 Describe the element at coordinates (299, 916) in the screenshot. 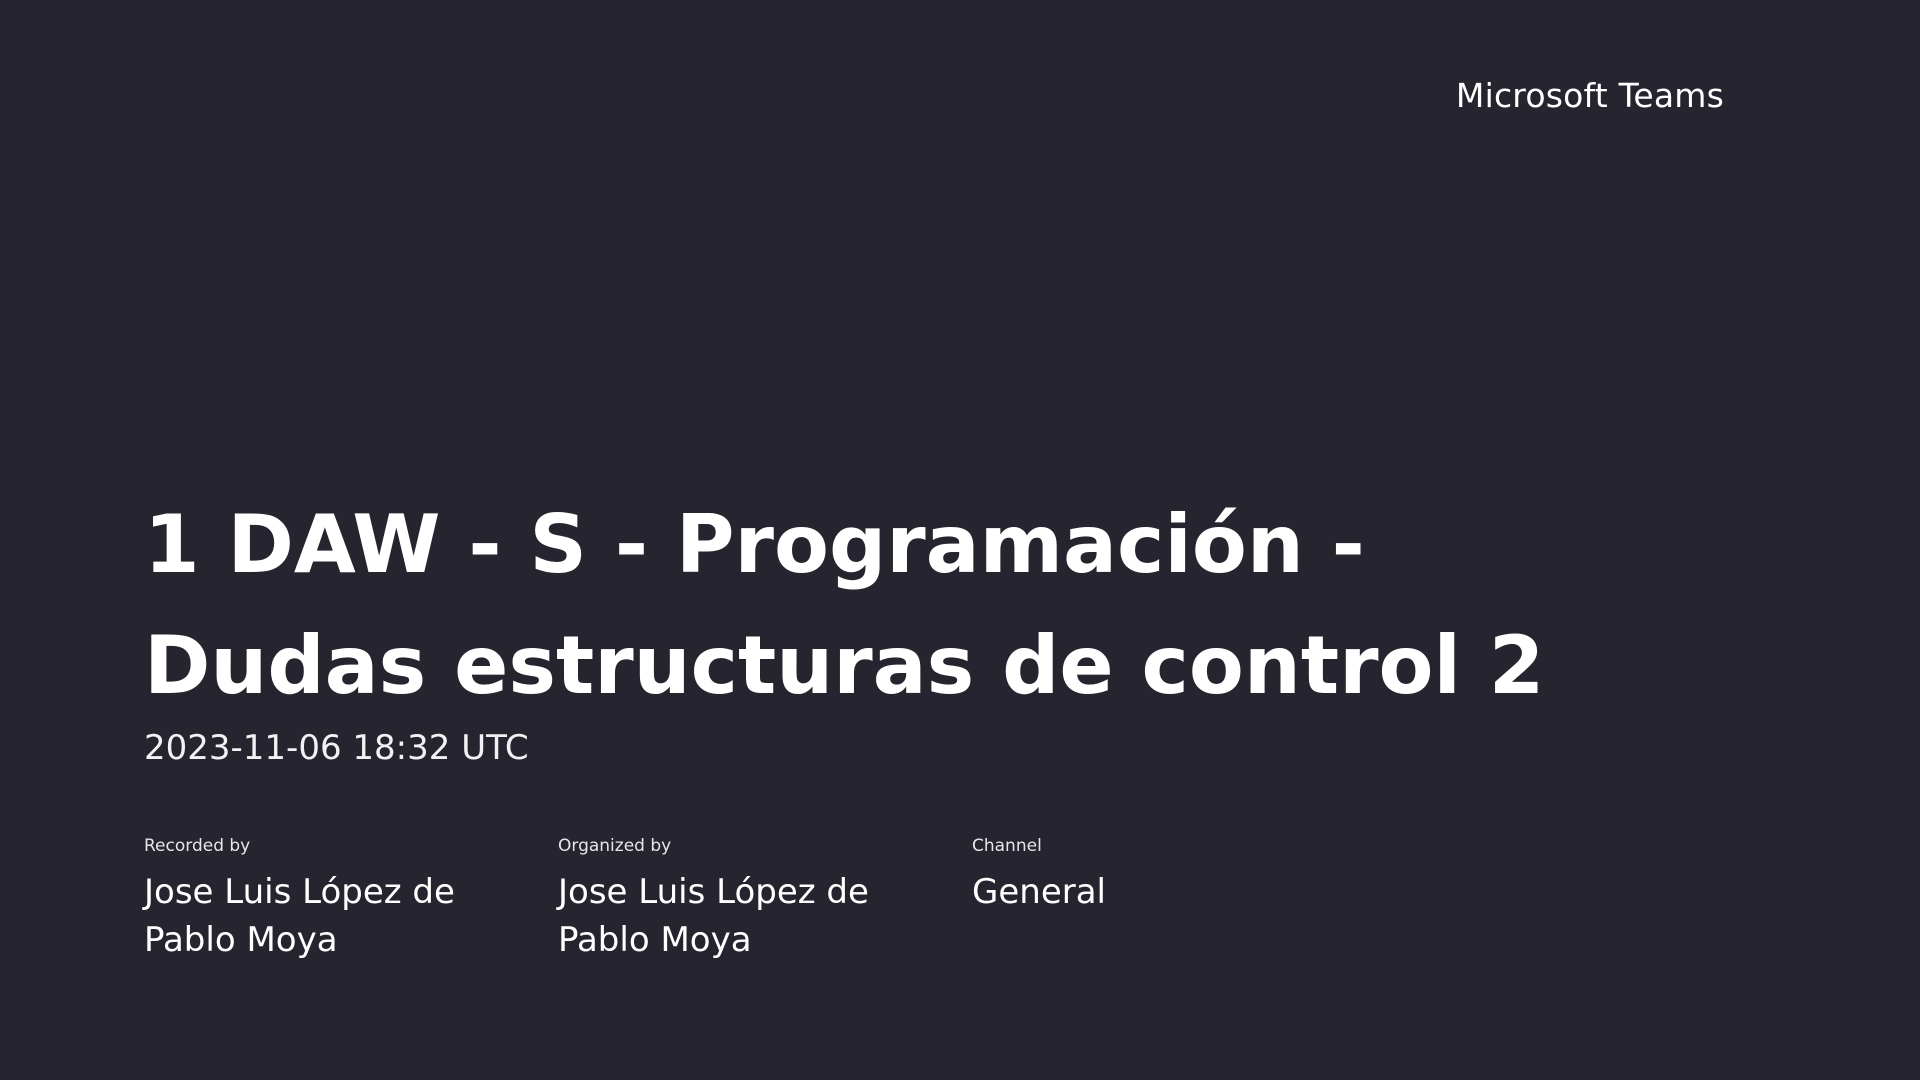

I see `recorded-by-value: Jose Luis López de Pablo Moya` at that location.